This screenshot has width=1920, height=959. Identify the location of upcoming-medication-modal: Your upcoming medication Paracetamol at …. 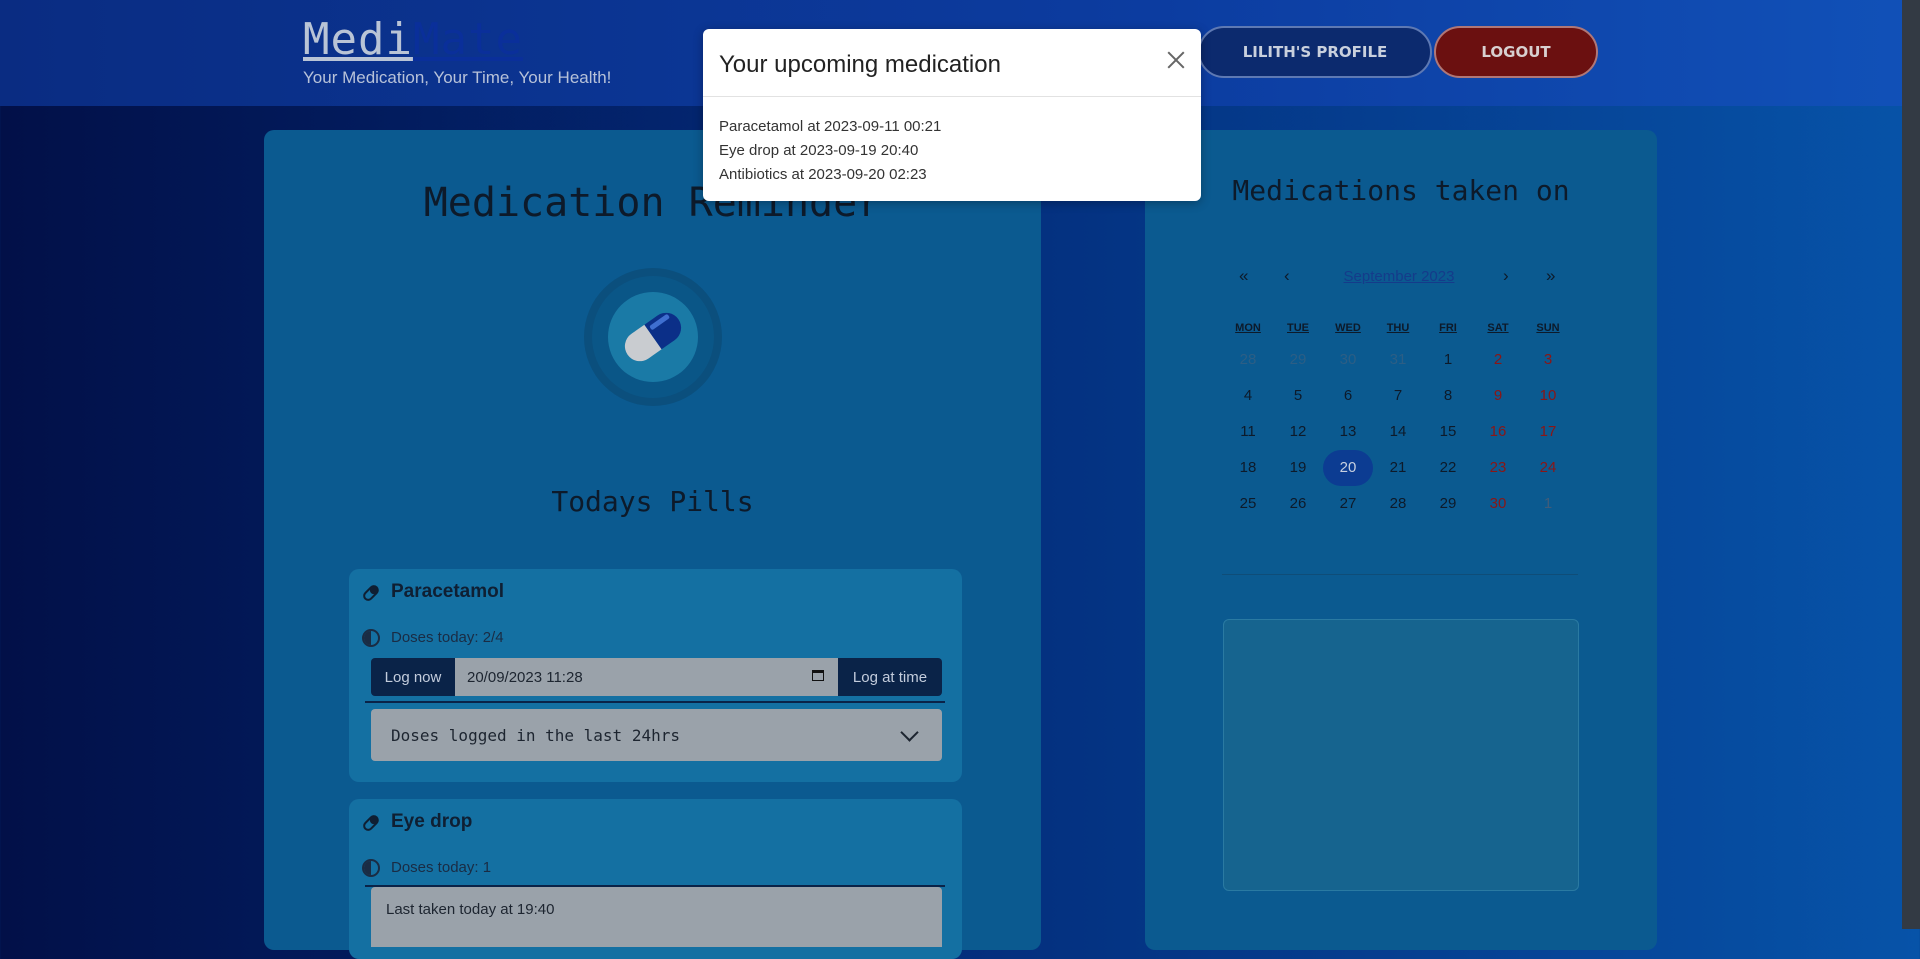
(952, 115).